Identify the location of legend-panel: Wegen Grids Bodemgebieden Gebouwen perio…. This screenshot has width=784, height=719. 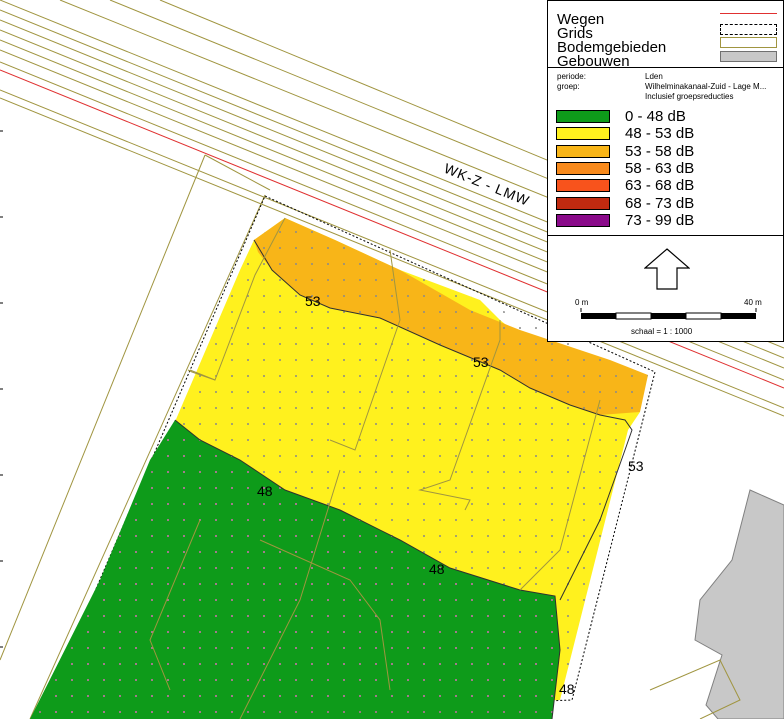
(665, 171).